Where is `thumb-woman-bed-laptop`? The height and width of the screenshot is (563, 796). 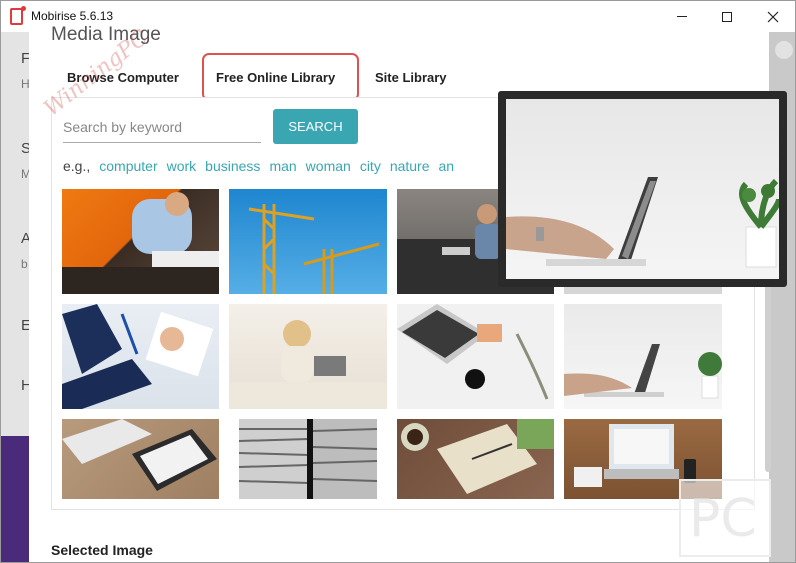 thumb-woman-bed-laptop is located at coordinates (308, 356).